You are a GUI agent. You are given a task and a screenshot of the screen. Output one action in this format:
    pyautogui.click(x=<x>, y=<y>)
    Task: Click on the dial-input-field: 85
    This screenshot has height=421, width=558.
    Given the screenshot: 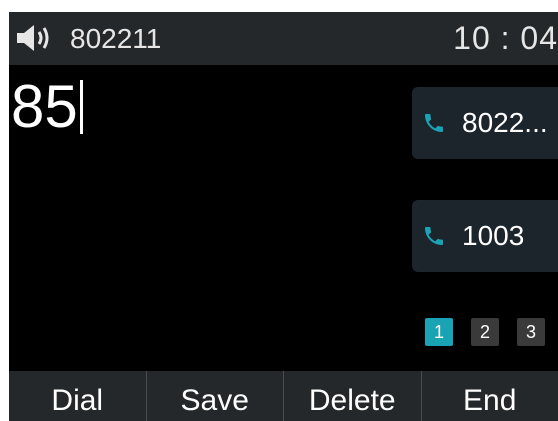 What is the action you would take?
    pyautogui.click(x=47, y=107)
    